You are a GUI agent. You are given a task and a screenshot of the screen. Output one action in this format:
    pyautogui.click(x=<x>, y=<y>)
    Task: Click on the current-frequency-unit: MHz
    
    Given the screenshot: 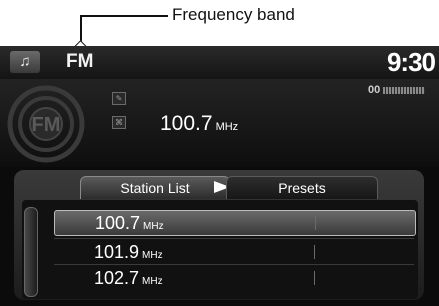 What is the action you would take?
    pyautogui.click(x=227, y=127)
    